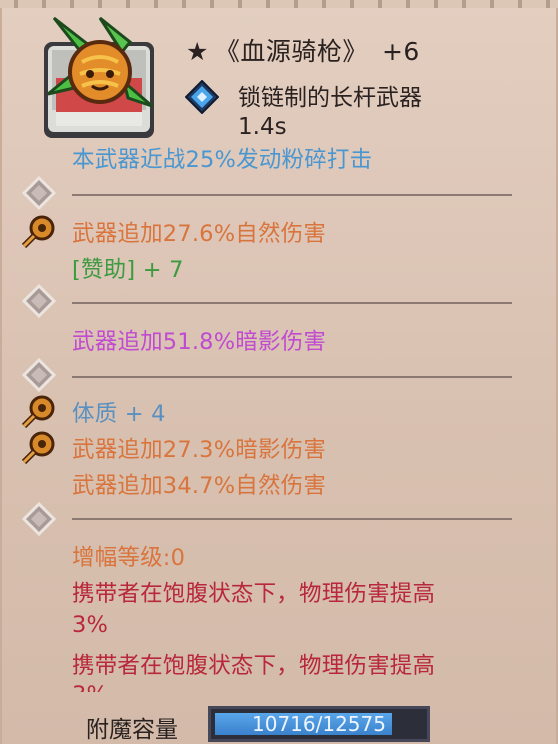 The image size is (558, 744). I want to click on stat-constitution: 体质 + 4, so click(119, 414).